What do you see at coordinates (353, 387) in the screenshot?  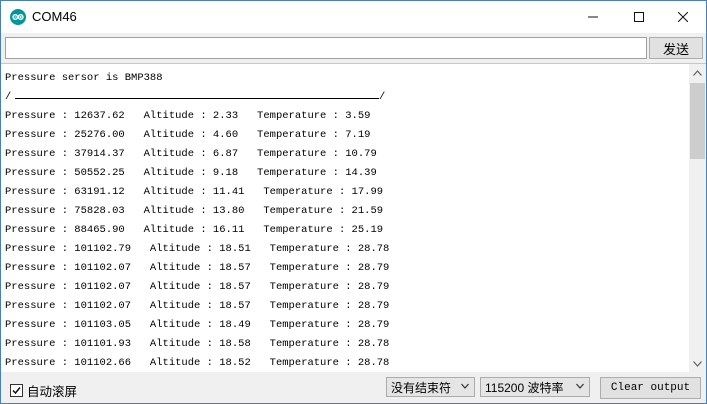 I see `bottom-bar: 自动滚屏 没有结束符 115200 波特率 Clear output` at bounding box center [353, 387].